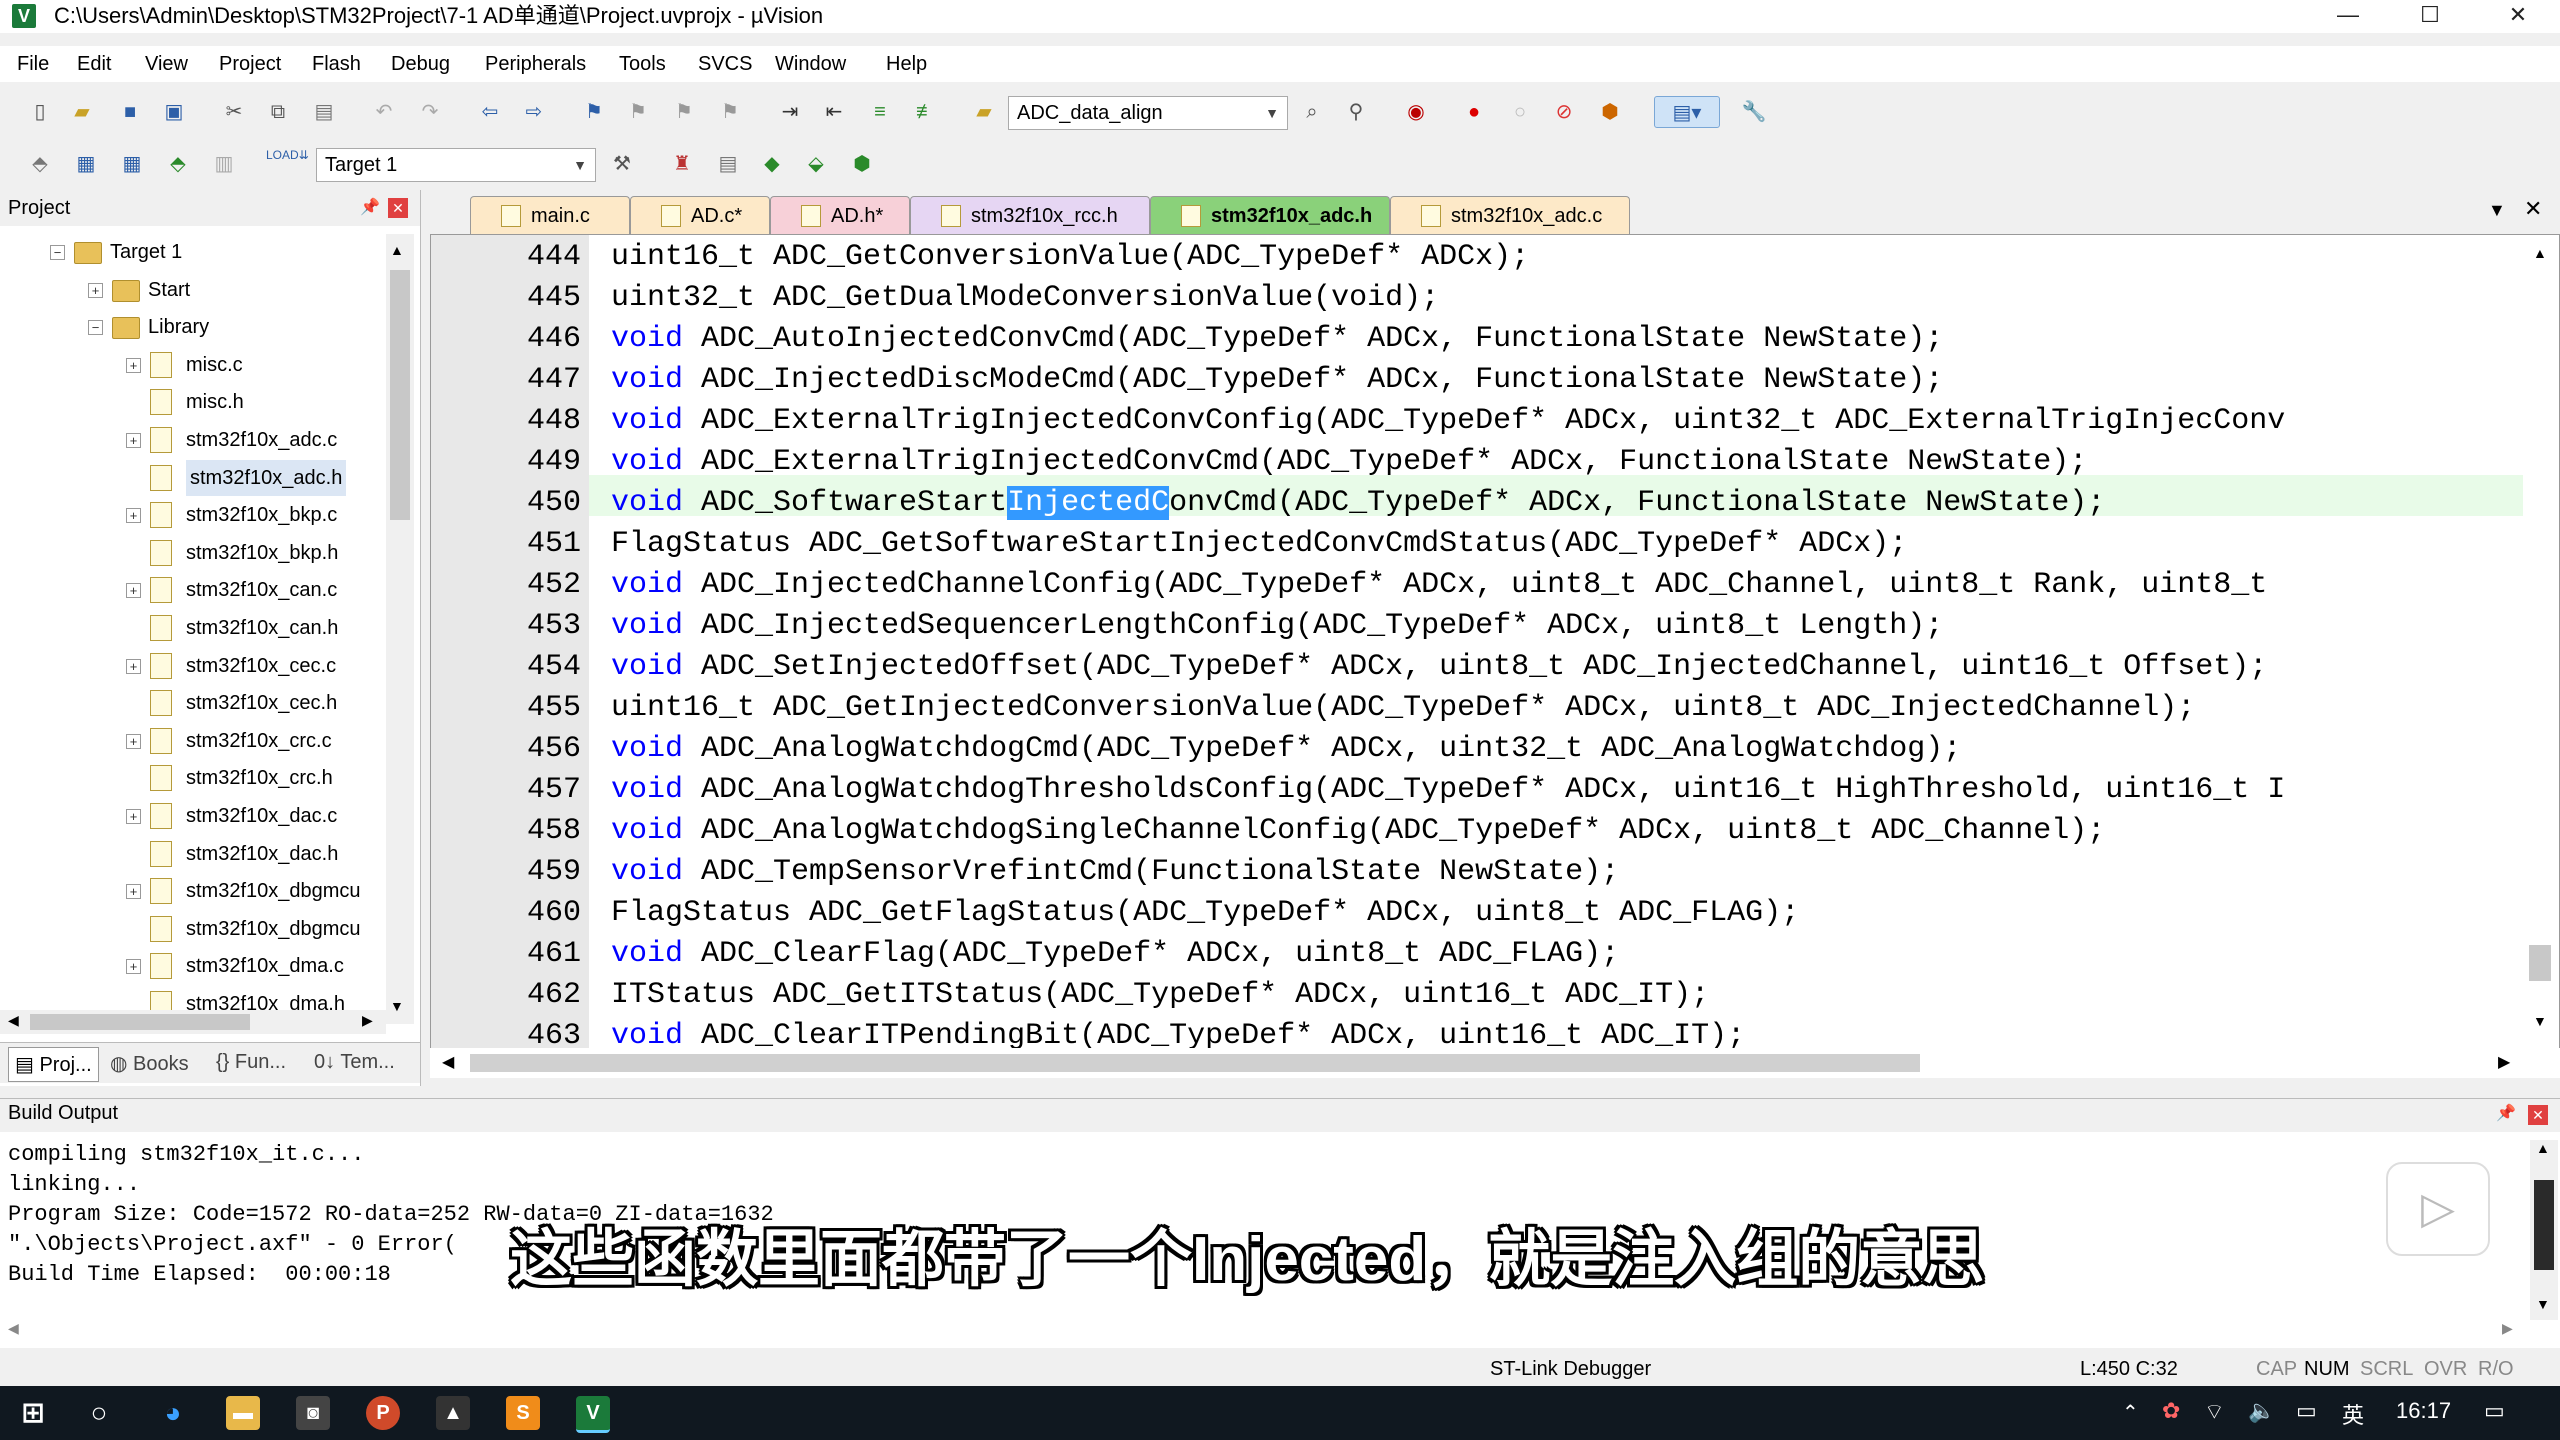 The image size is (2560, 1440). I want to click on rebuild-icon: ▦, so click(132, 164).